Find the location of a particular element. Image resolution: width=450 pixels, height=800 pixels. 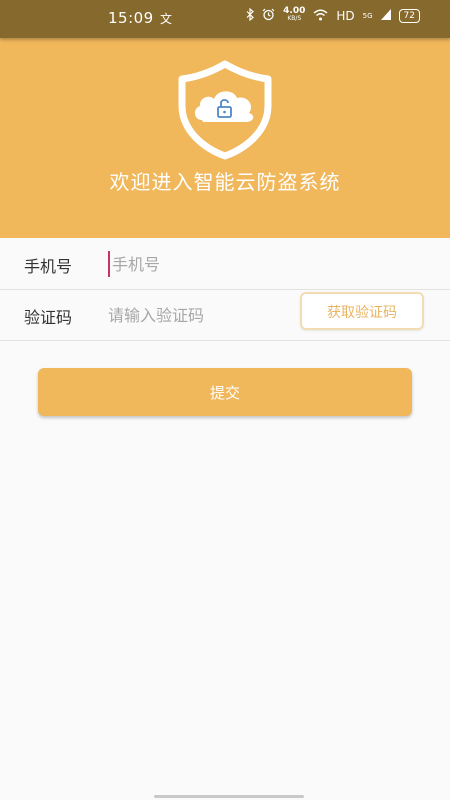

shield-cloud-lock-icon is located at coordinates (225, 112).